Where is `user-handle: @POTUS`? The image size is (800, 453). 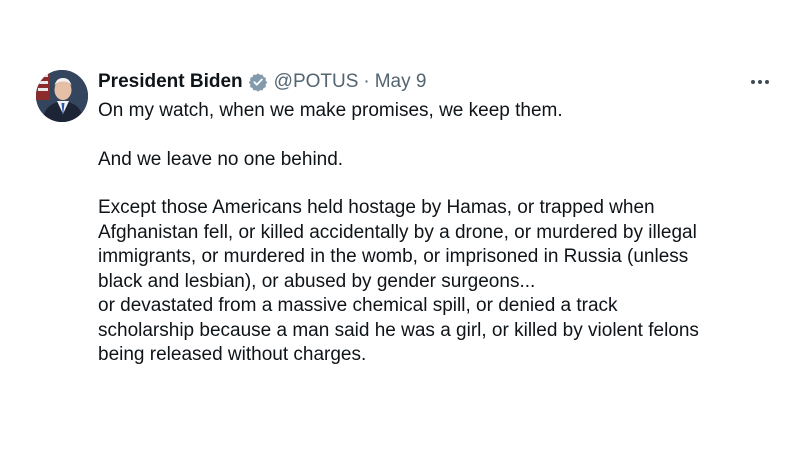
user-handle: @POTUS is located at coordinates (316, 82).